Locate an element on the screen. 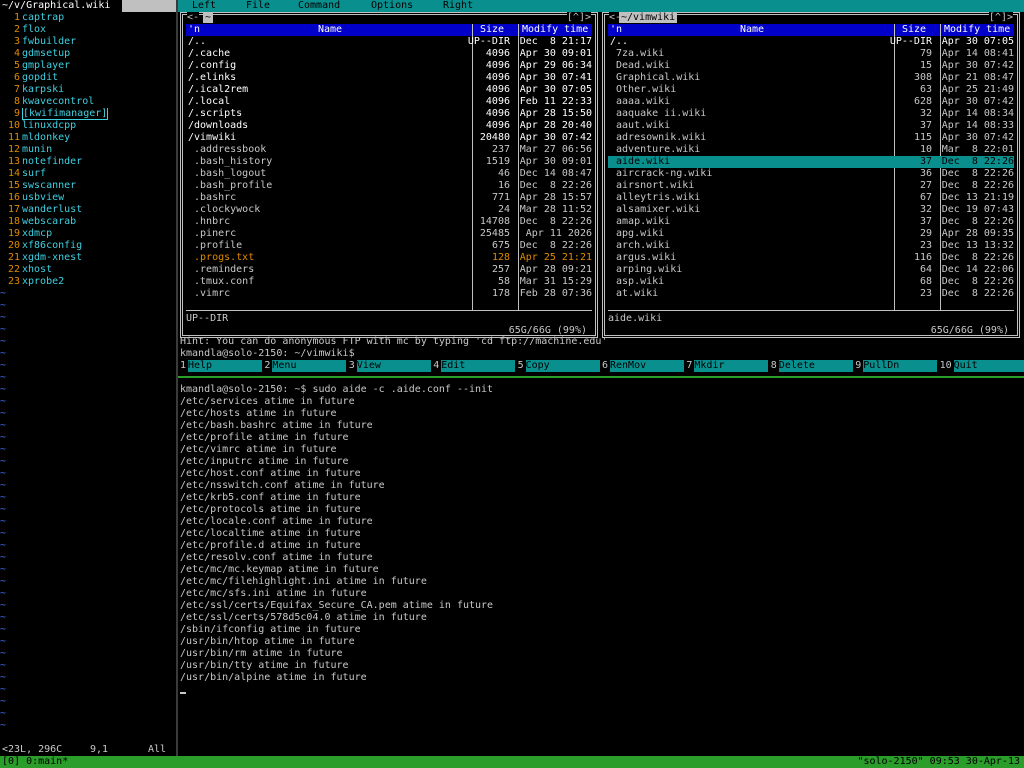  menu-file: File is located at coordinates (258, 6).